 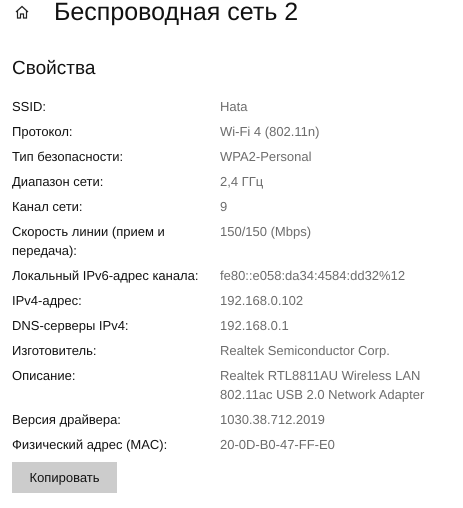 I want to click on property-label: Описание:, so click(x=44, y=376).